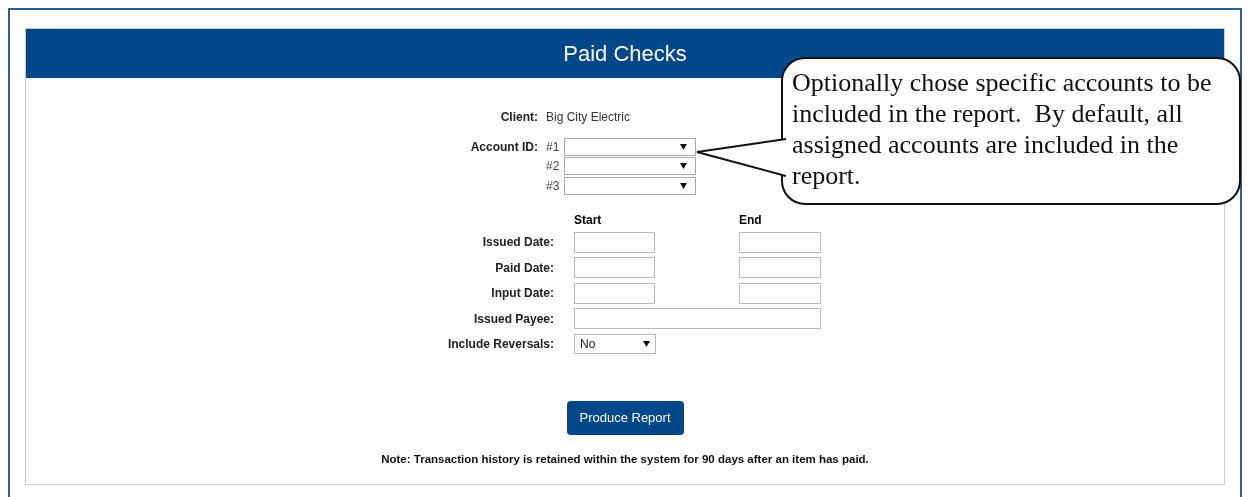  I want to click on account-number-label: #3, so click(553, 186).